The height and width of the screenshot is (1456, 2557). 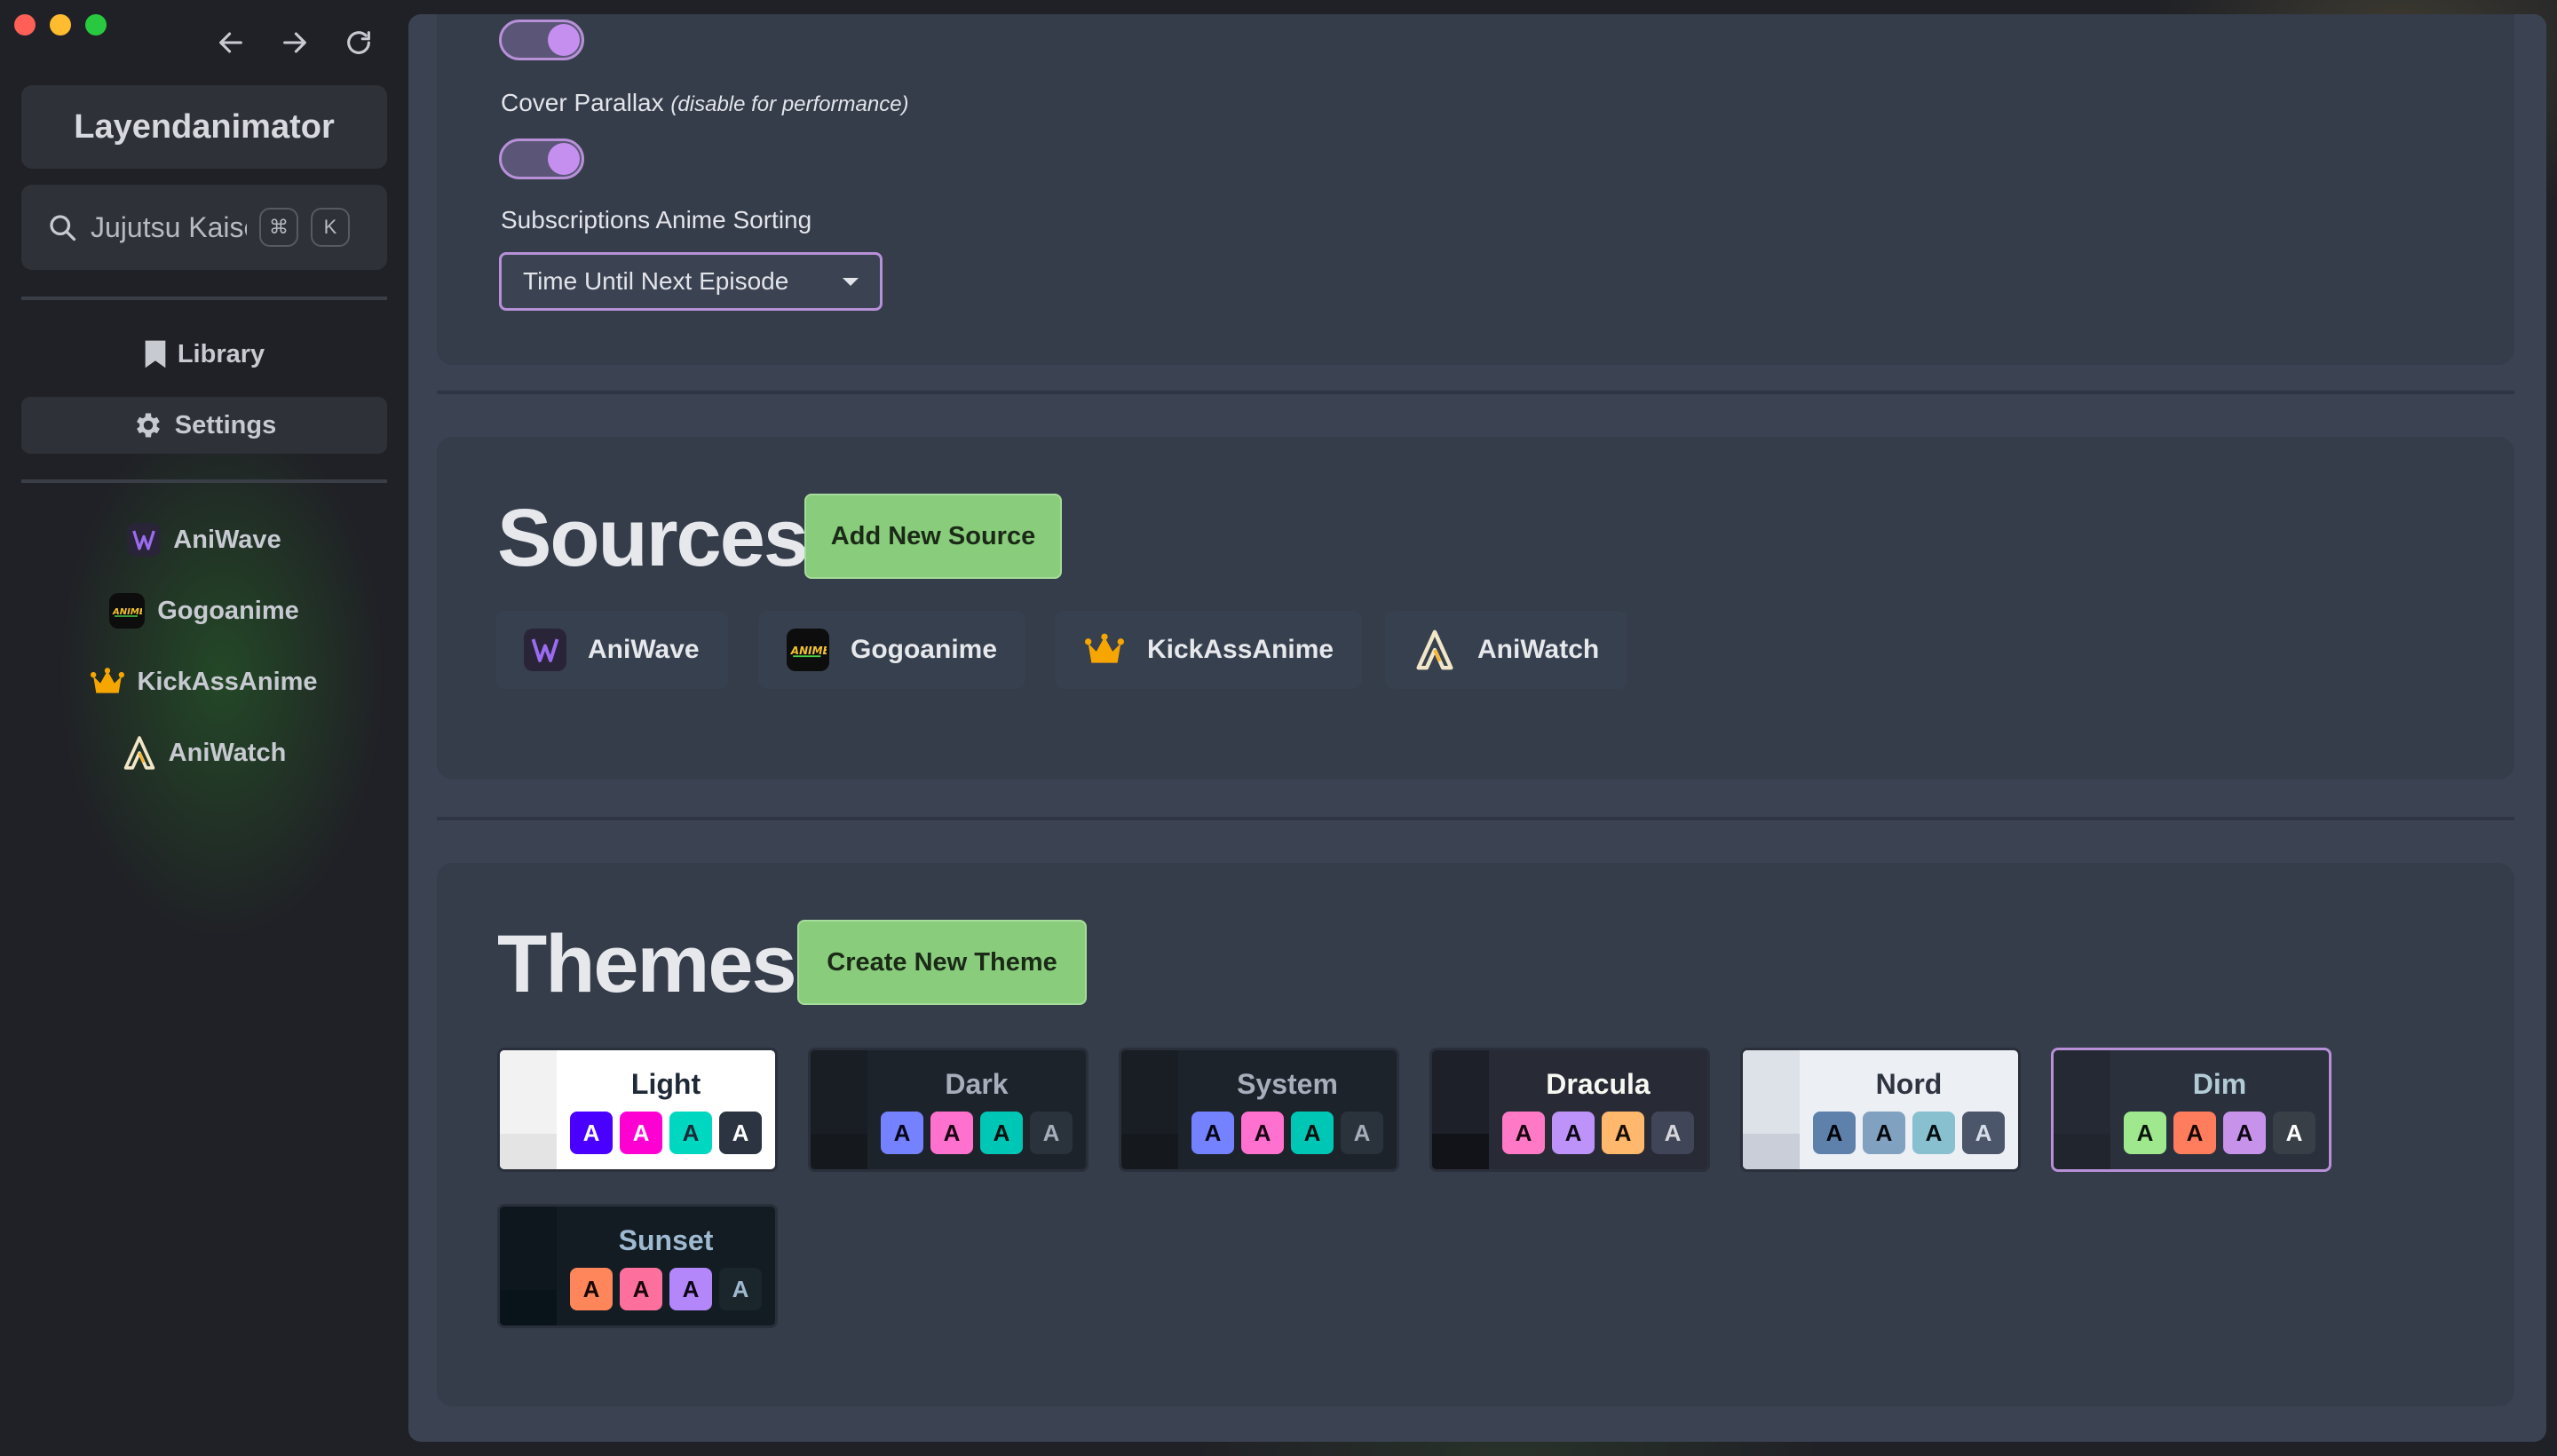 I want to click on crown-icon, so click(x=108, y=680).